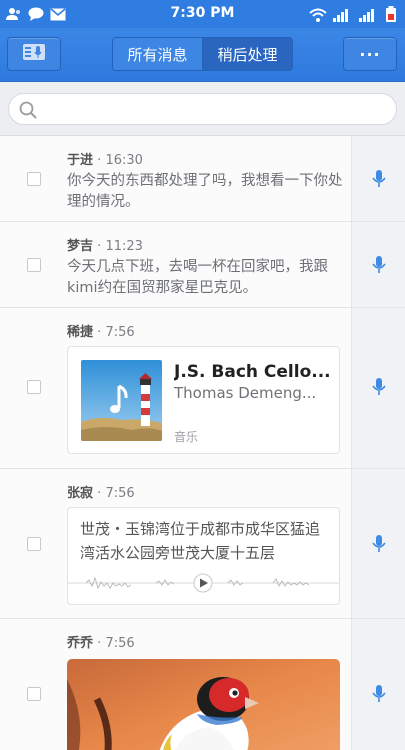 The height and width of the screenshot is (750, 405). What do you see at coordinates (28, 112) in the screenshot?
I see `search-icon` at bounding box center [28, 112].